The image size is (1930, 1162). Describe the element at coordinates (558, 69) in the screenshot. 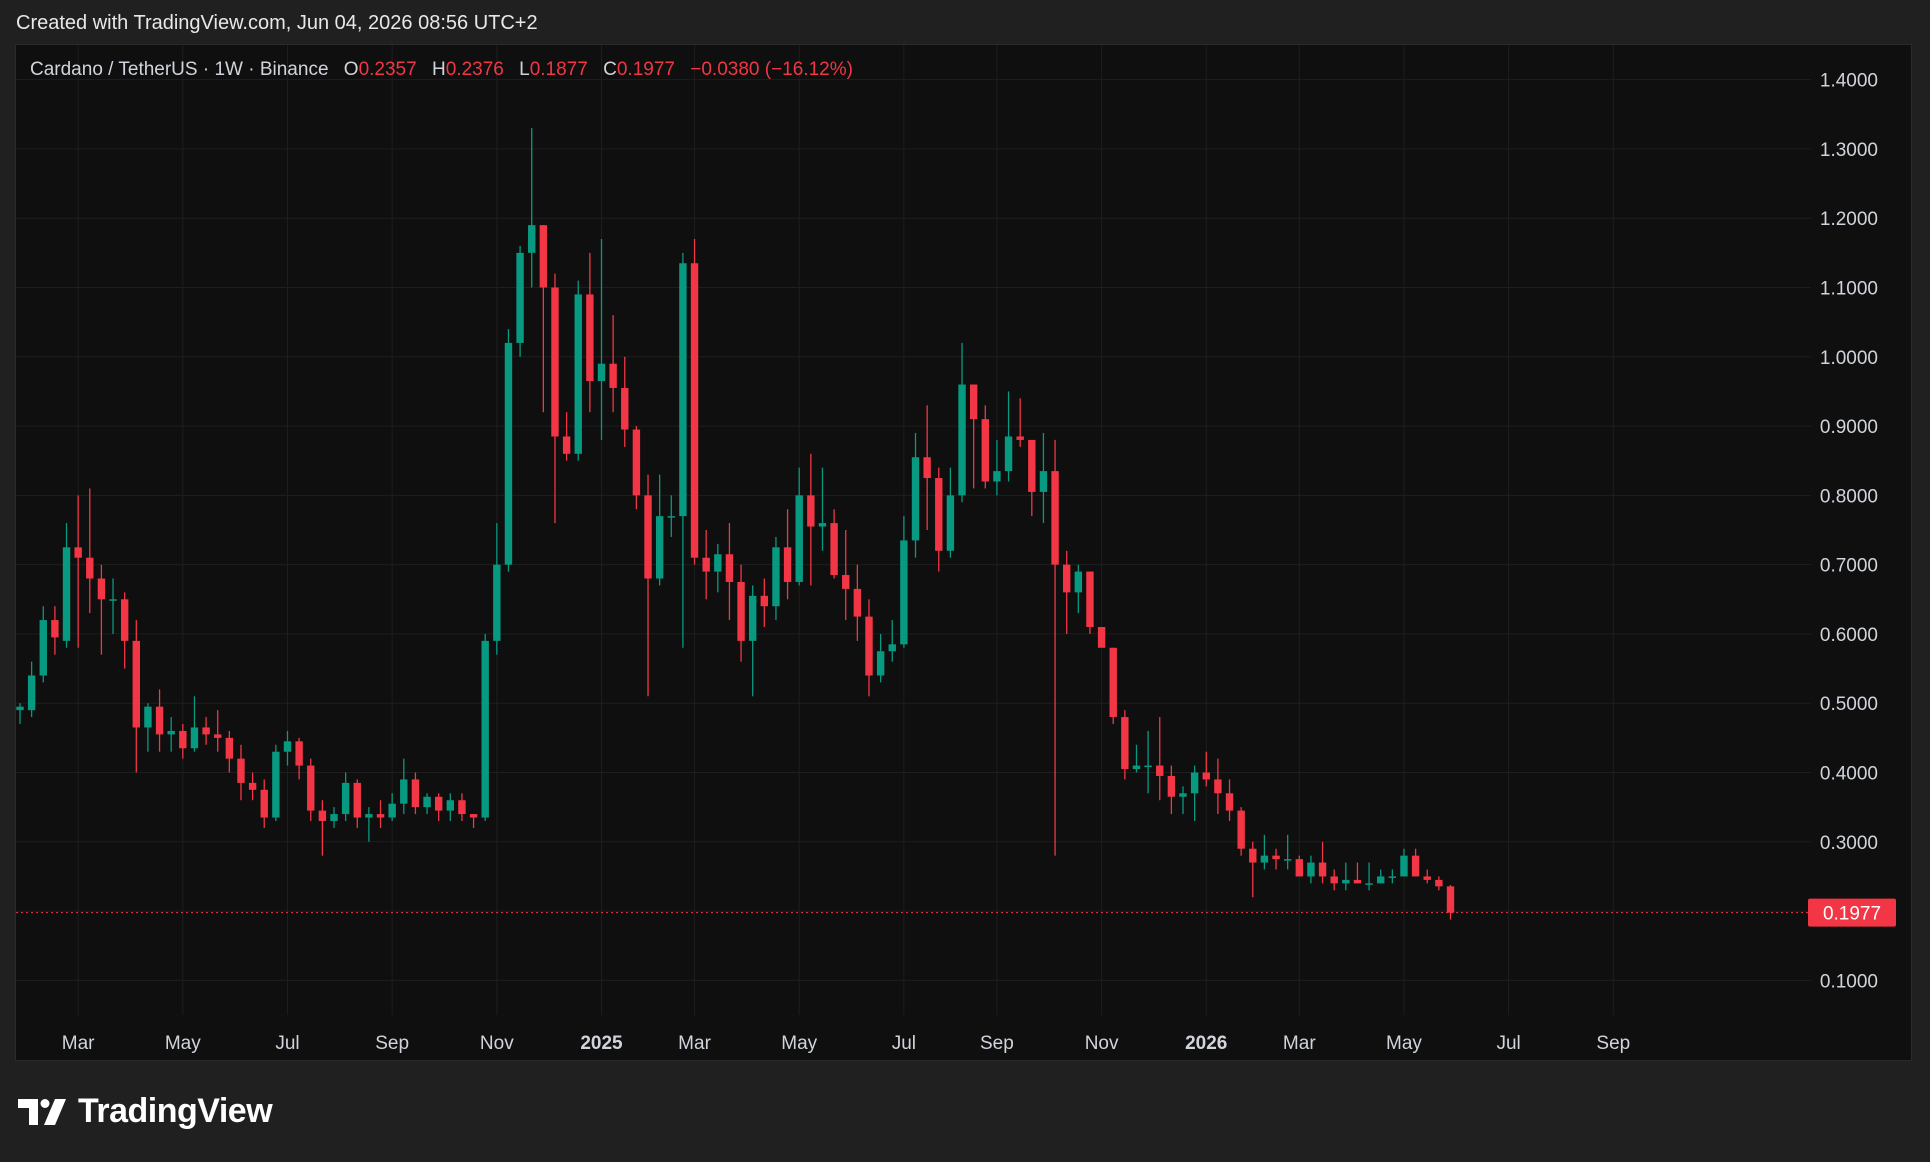

I see `low-value: 0.1877` at that location.